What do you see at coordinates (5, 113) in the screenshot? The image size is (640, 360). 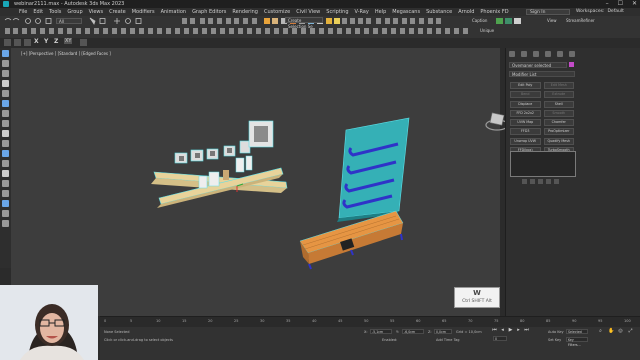 I see `camera-tool-icon` at bounding box center [5, 113].